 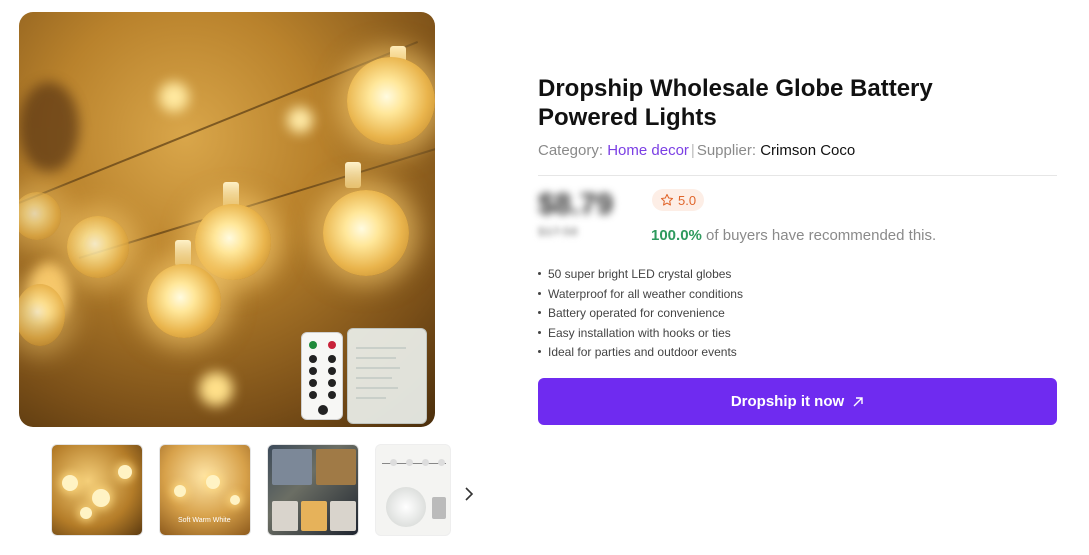 What do you see at coordinates (640, 354) in the screenshot?
I see `feature-item: Ideal for parties and outdoor events` at bounding box center [640, 354].